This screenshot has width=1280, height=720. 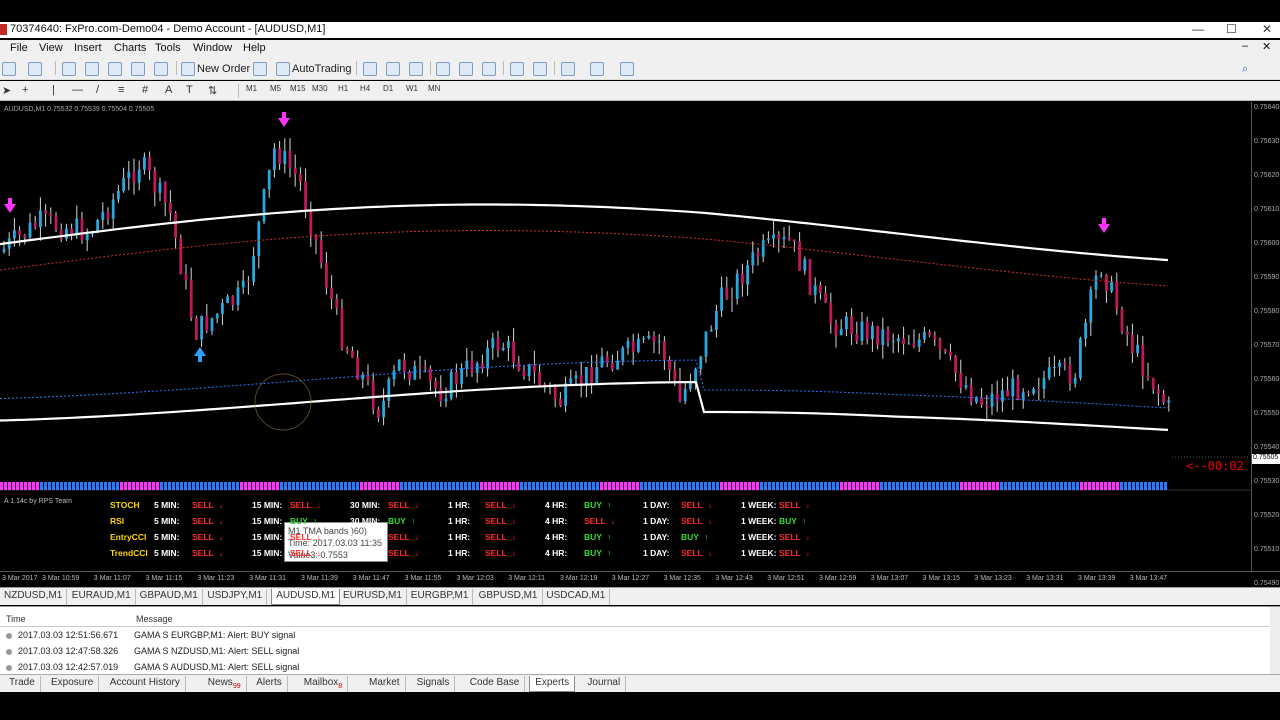 I want to click on meta-editor-button, so click(x=260, y=69).